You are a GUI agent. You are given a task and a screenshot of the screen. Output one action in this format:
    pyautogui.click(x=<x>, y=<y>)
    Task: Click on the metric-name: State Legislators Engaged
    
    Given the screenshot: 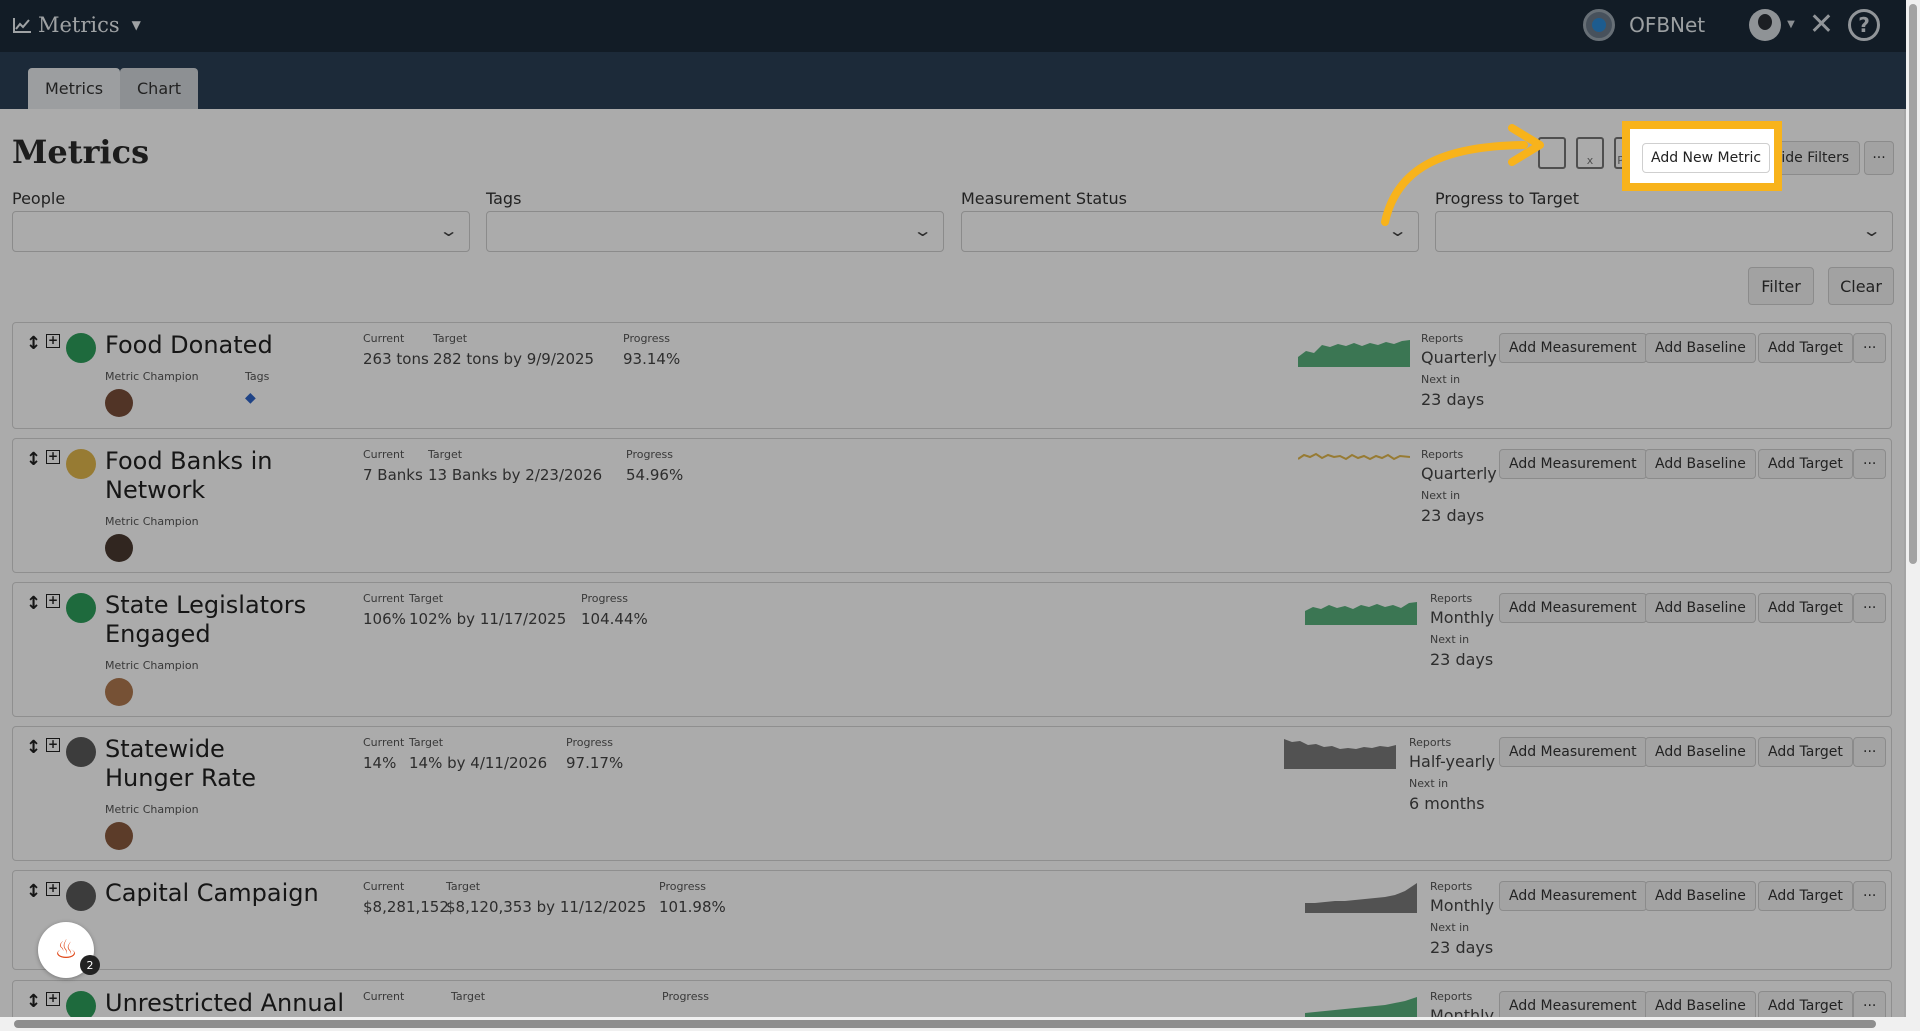 What is the action you would take?
    pyautogui.click(x=210, y=620)
    